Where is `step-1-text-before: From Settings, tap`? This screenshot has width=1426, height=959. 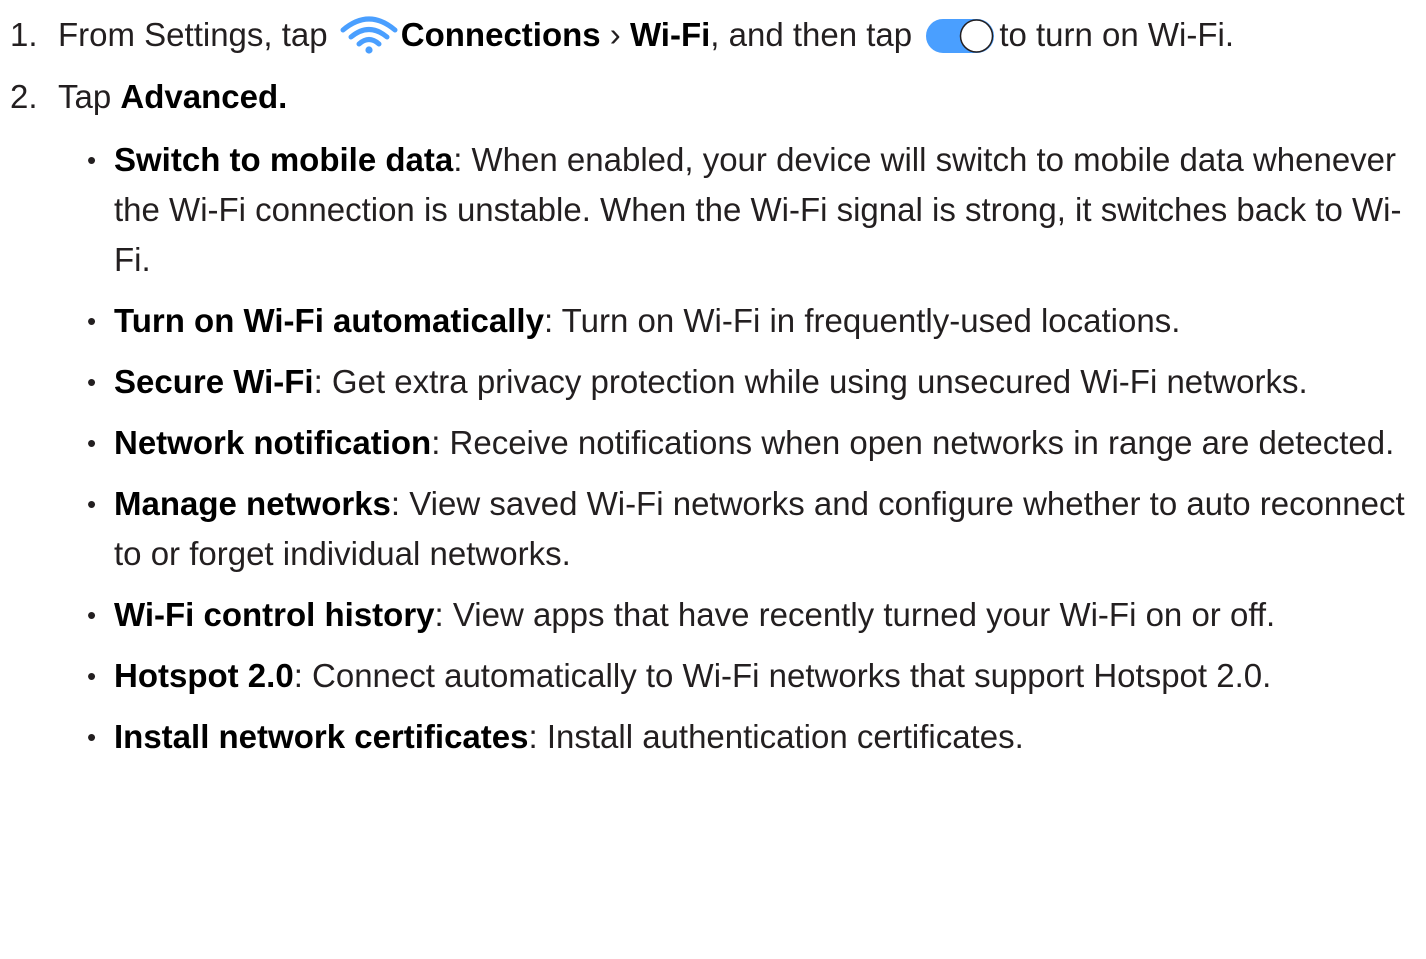
step-1-text-before: From Settings, tap is located at coordinates (193, 34).